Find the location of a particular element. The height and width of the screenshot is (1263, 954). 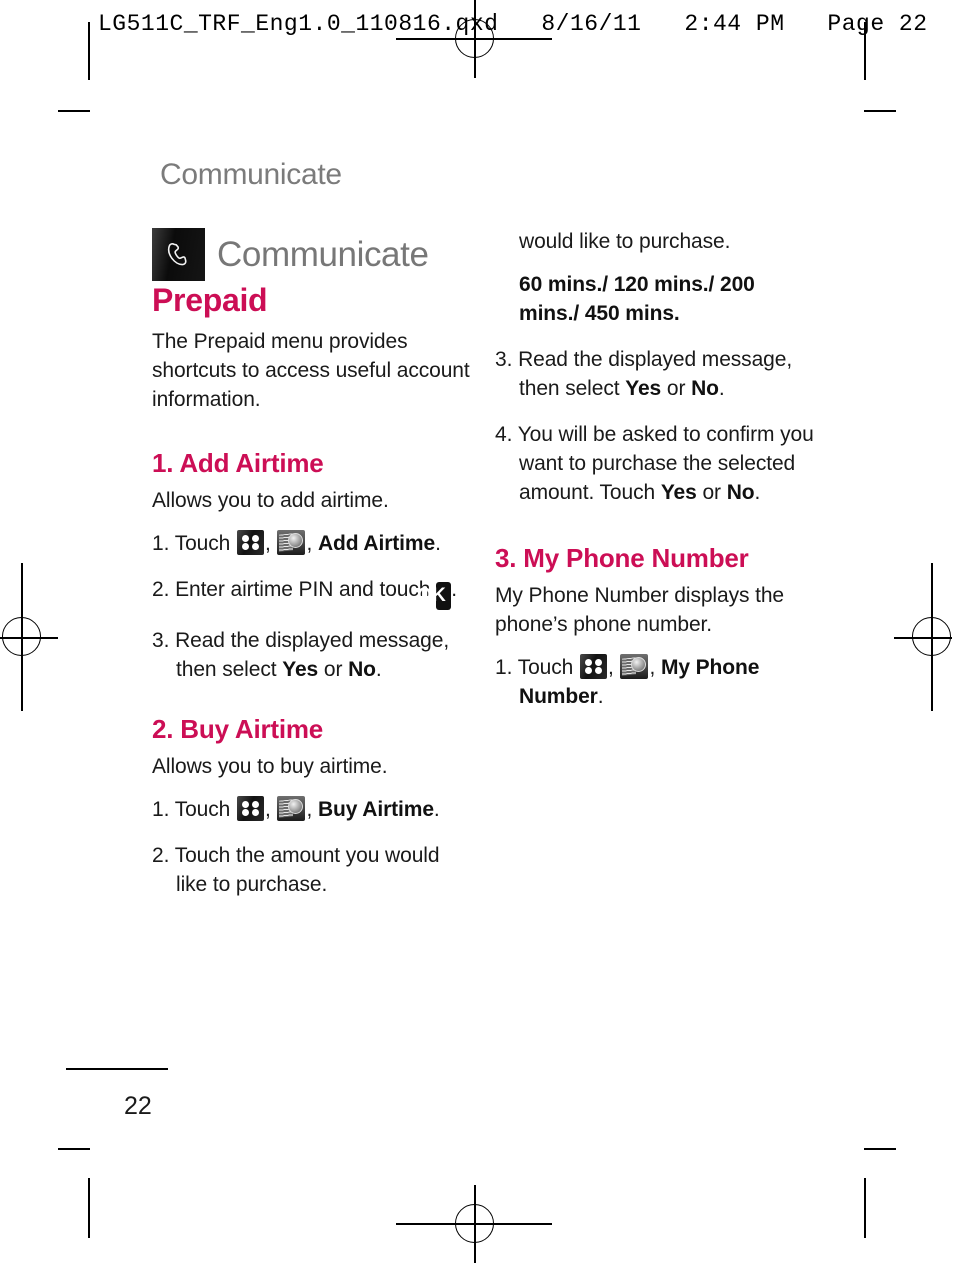

step-bold-label: Buy Airtime is located at coordinates (375, 809).